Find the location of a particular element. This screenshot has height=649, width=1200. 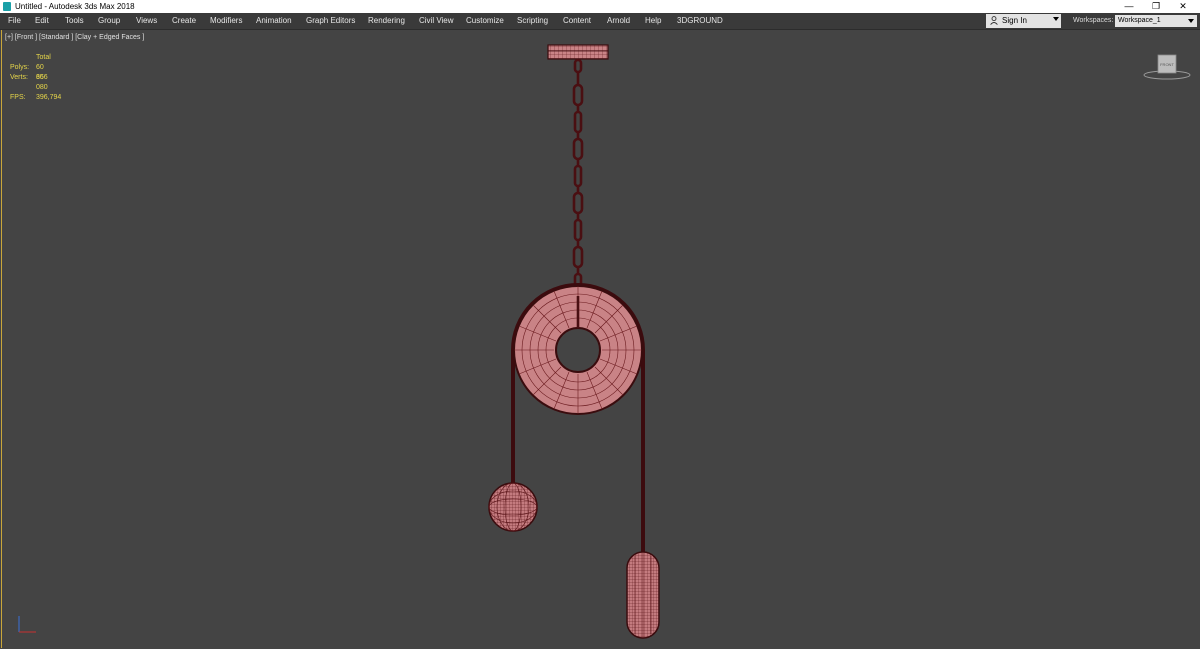

sign-in-label: Sign In is located at coordinates (1014, 20).